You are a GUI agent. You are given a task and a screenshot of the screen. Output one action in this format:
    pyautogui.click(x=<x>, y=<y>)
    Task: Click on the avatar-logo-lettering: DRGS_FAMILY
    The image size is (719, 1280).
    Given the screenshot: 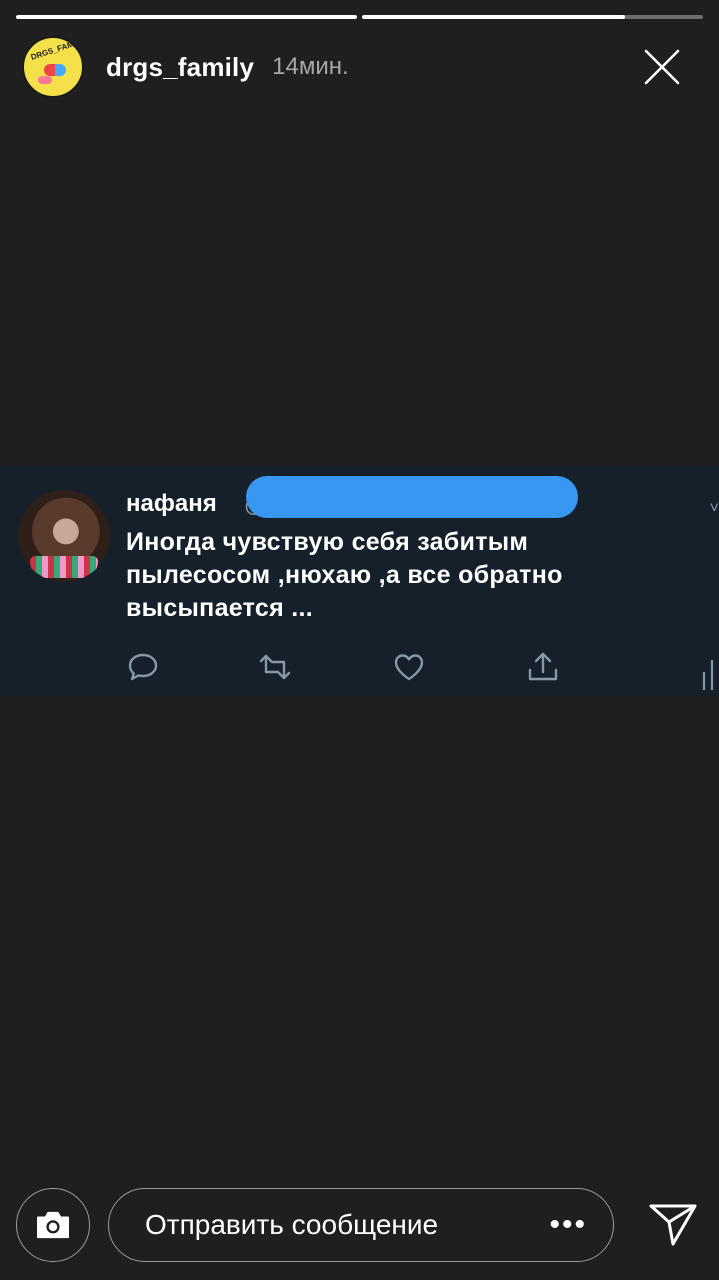 What is the action you would take?
    pyautogui.click(x=56, y=49)
    